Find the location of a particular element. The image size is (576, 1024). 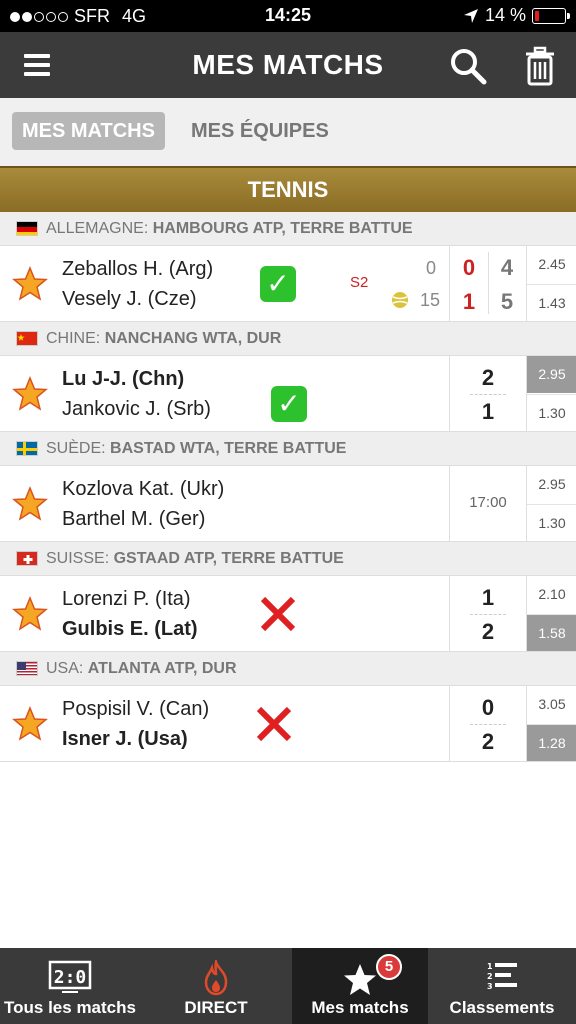

score-player-1: 2 is located at coordinates (488, 377).